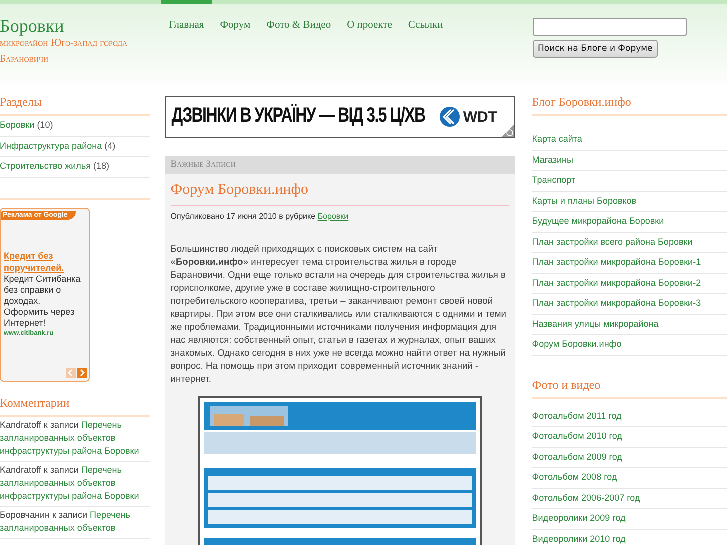  What do you see at coordinates (186, 18) in the screenshot?
I see `nav-tab: Главная` at bounding box center [186, 18].